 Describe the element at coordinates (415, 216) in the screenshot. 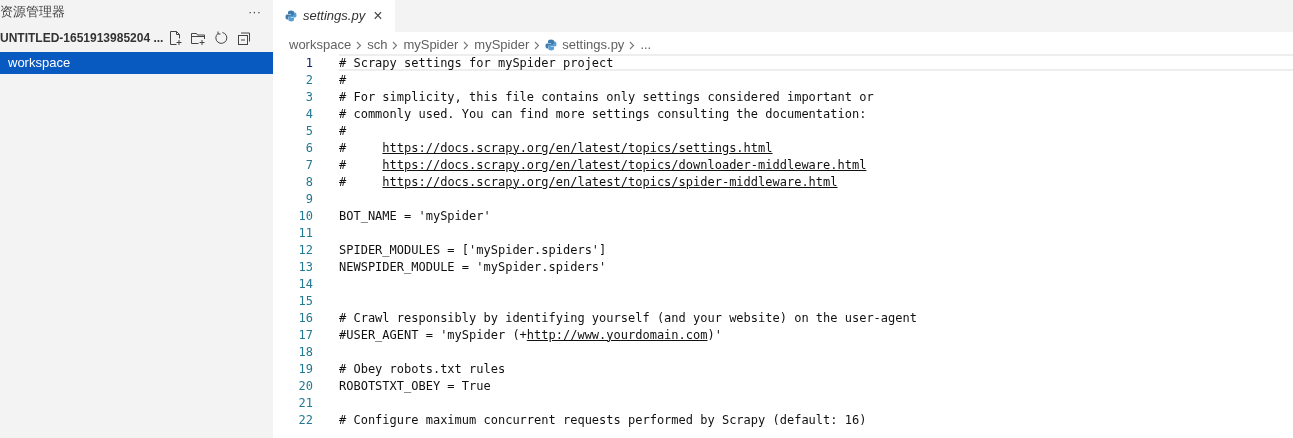

I see `code-line: BOT_NAME = 'mySpider'` at that location.